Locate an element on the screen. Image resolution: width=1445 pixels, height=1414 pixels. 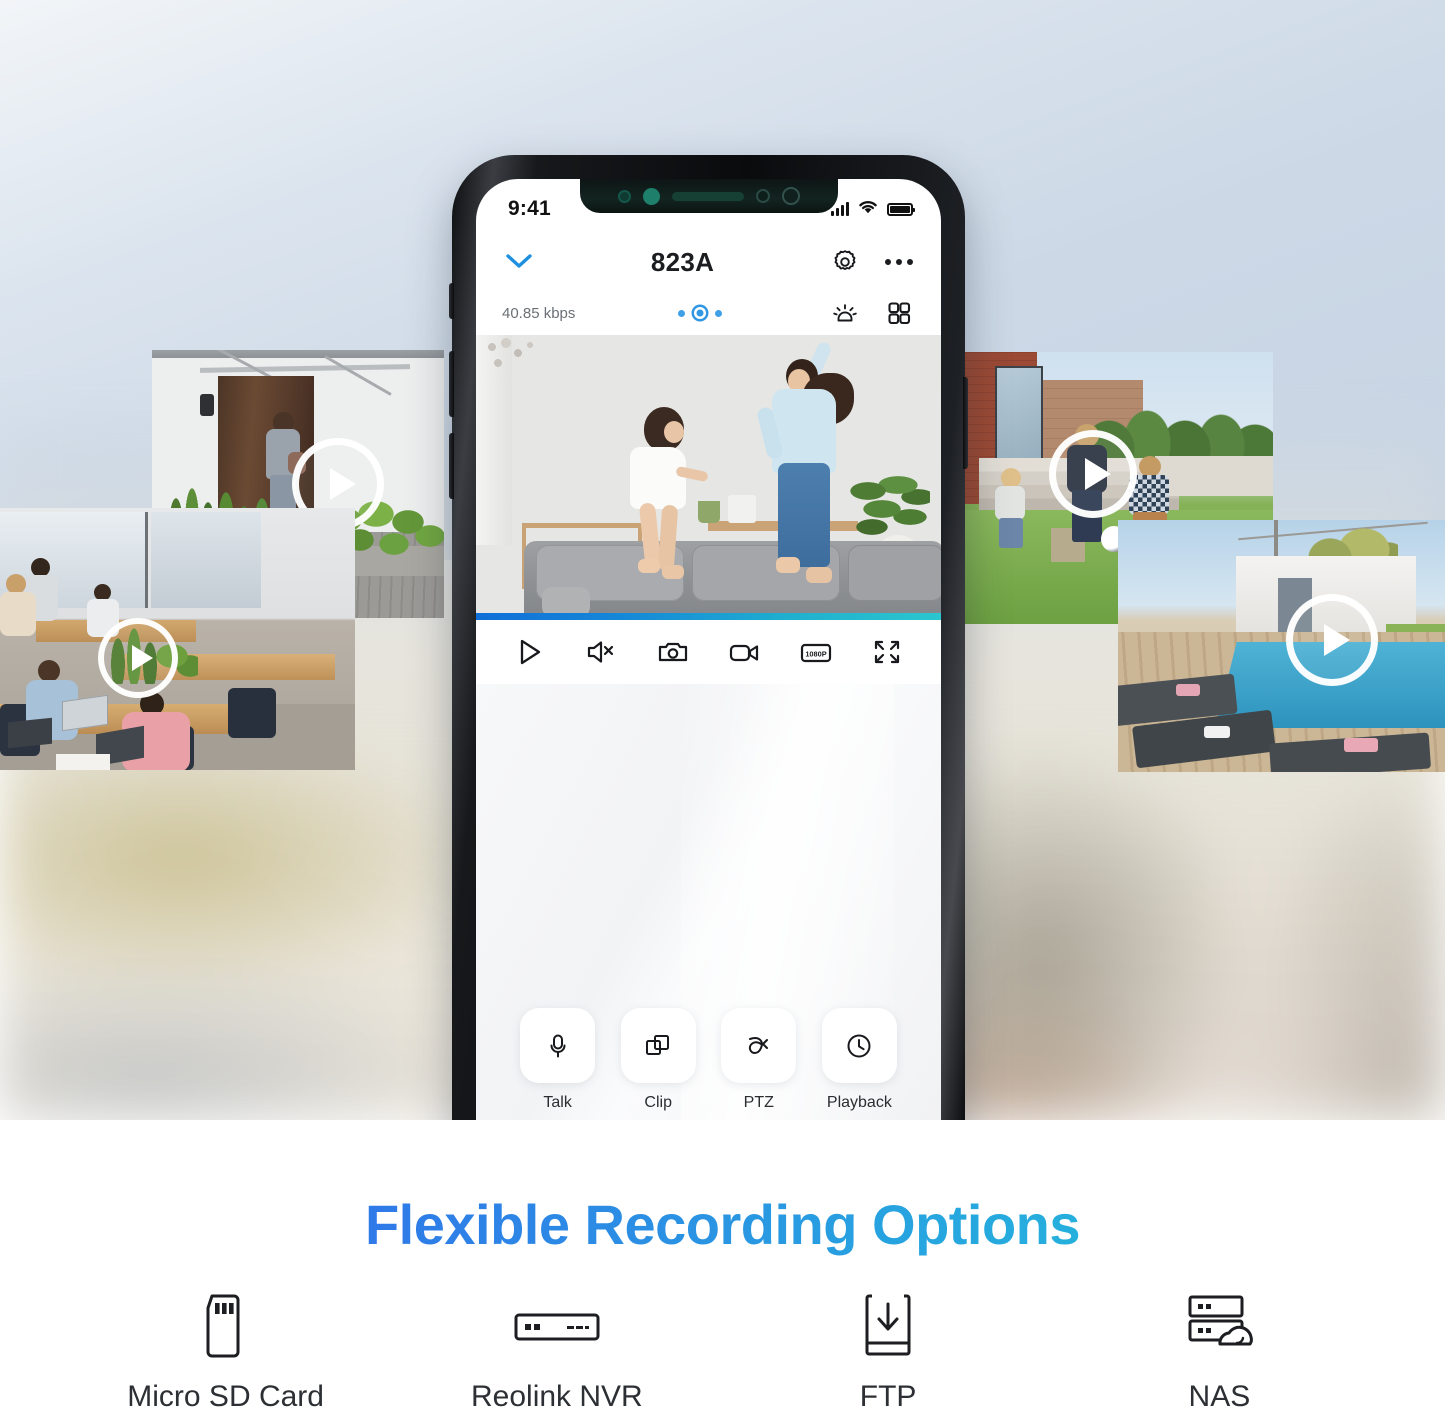
snapshot-button is located at coordinates (673, 652).